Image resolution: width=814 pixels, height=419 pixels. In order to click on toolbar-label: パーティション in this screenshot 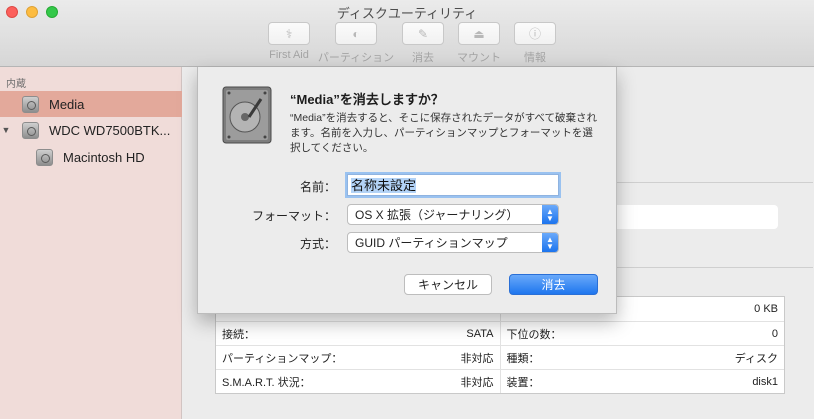, I will do `click(356, 58)`.